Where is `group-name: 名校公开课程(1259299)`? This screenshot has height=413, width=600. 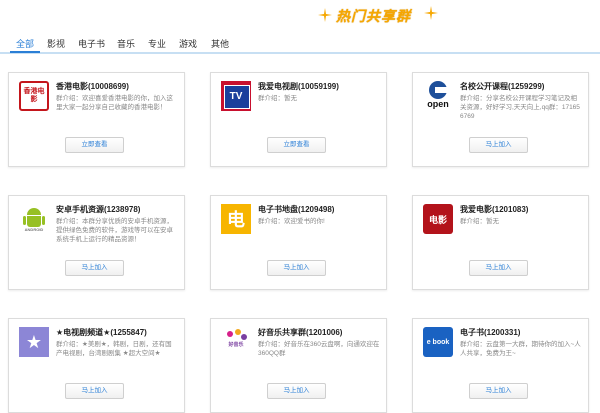 group-name: 名校公开课程(1259299) is located at coordinates (502, 86).